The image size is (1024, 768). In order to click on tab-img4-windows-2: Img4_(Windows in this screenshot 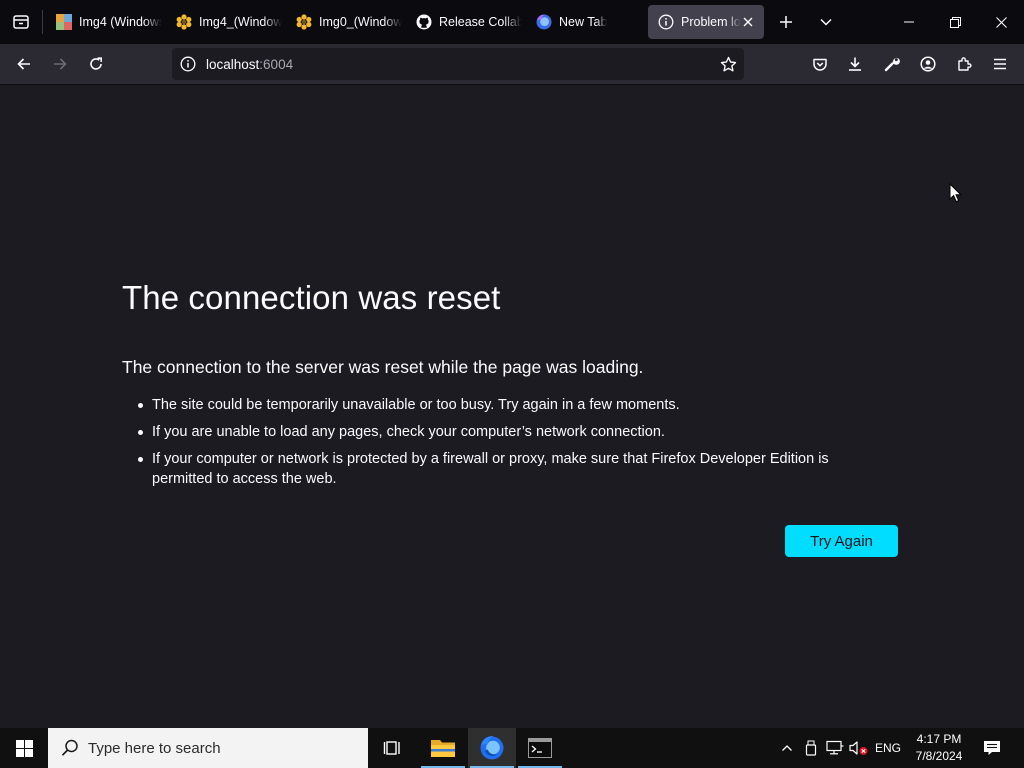, I will do `click(224, 22)`.